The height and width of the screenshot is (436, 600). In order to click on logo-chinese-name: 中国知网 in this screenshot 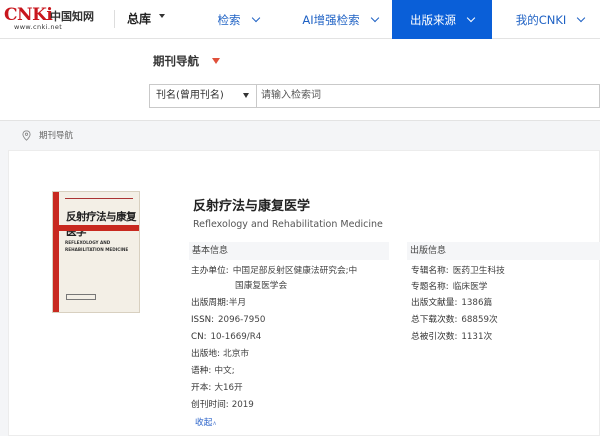, I will do `click(72, 16)`.